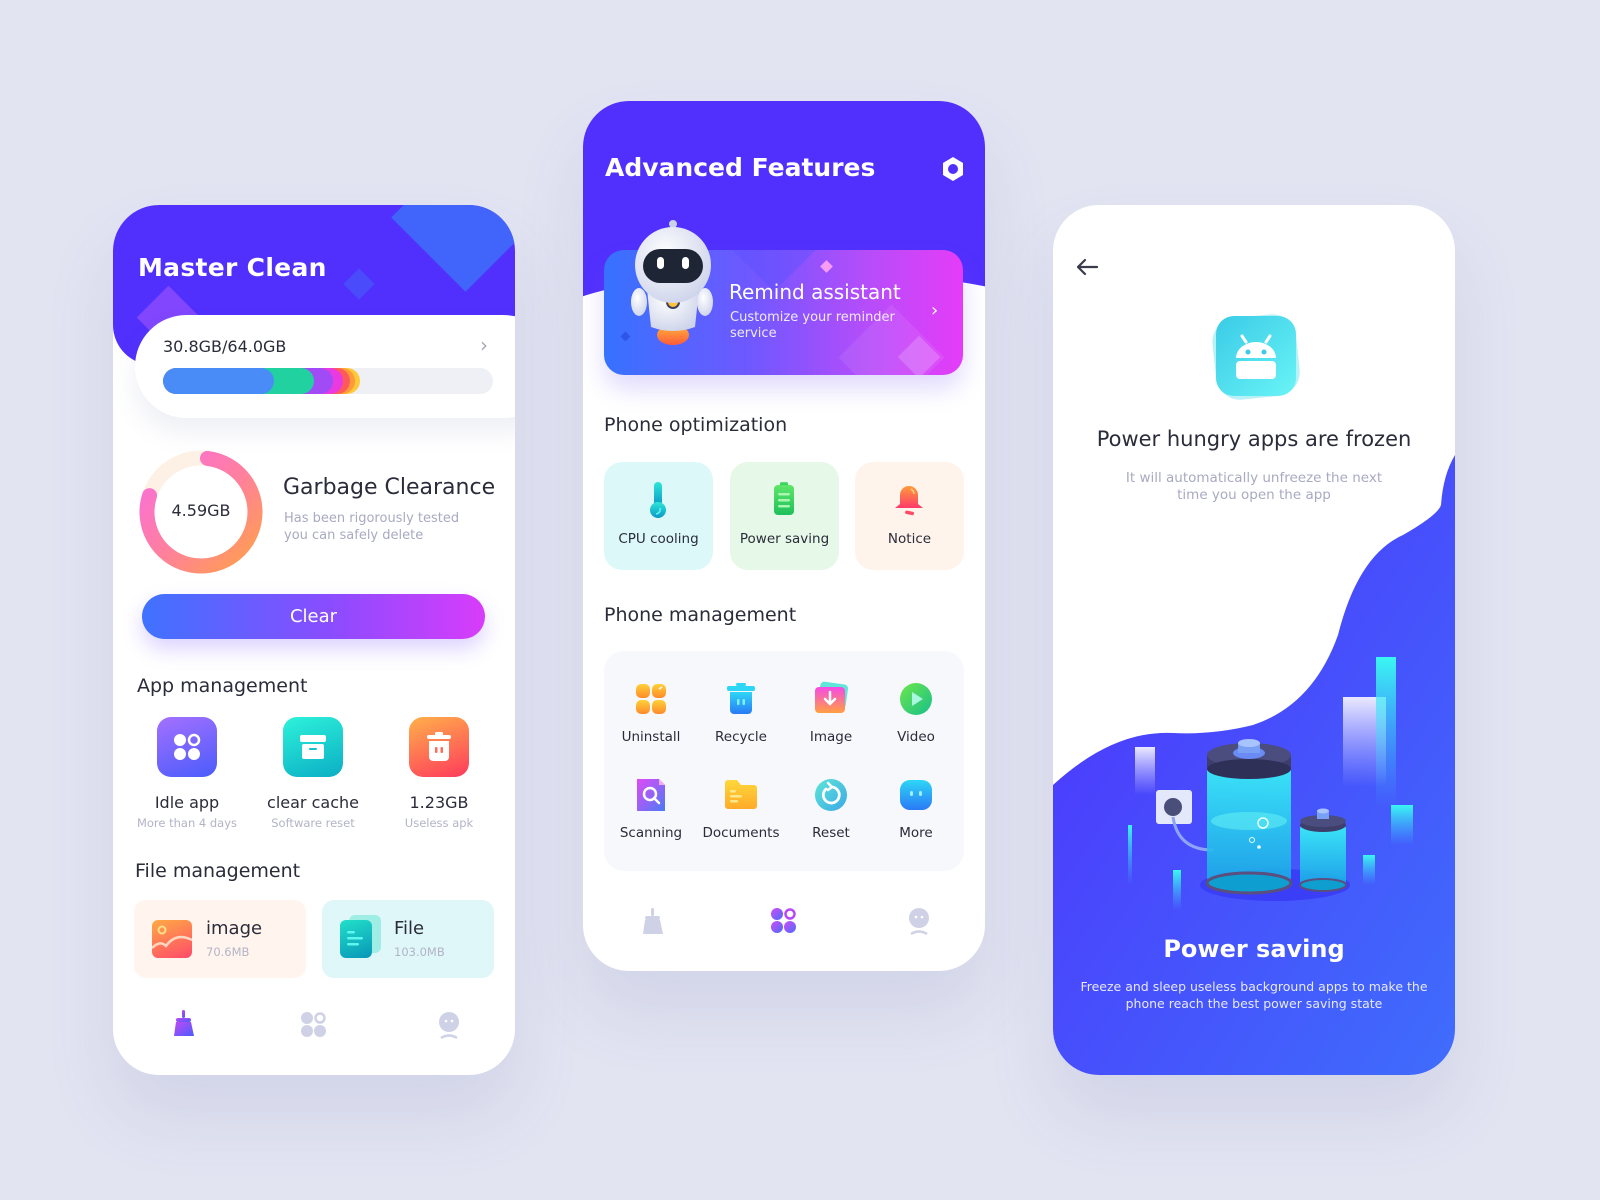 The height and width of the screenshot is (1200, 1600). Describe the element at coordinates (741, 698) in the screenshot. I see `recycle-bin-icon` at that location.